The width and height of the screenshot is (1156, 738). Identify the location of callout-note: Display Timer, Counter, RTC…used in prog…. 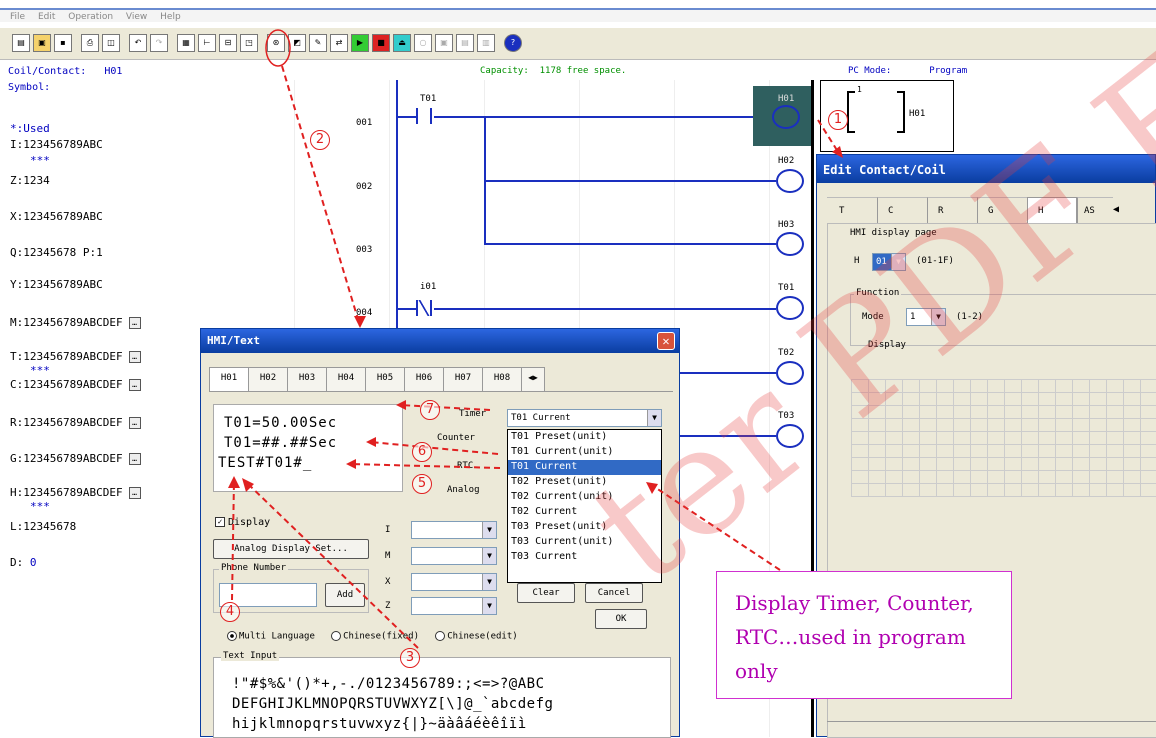
(864, 635).